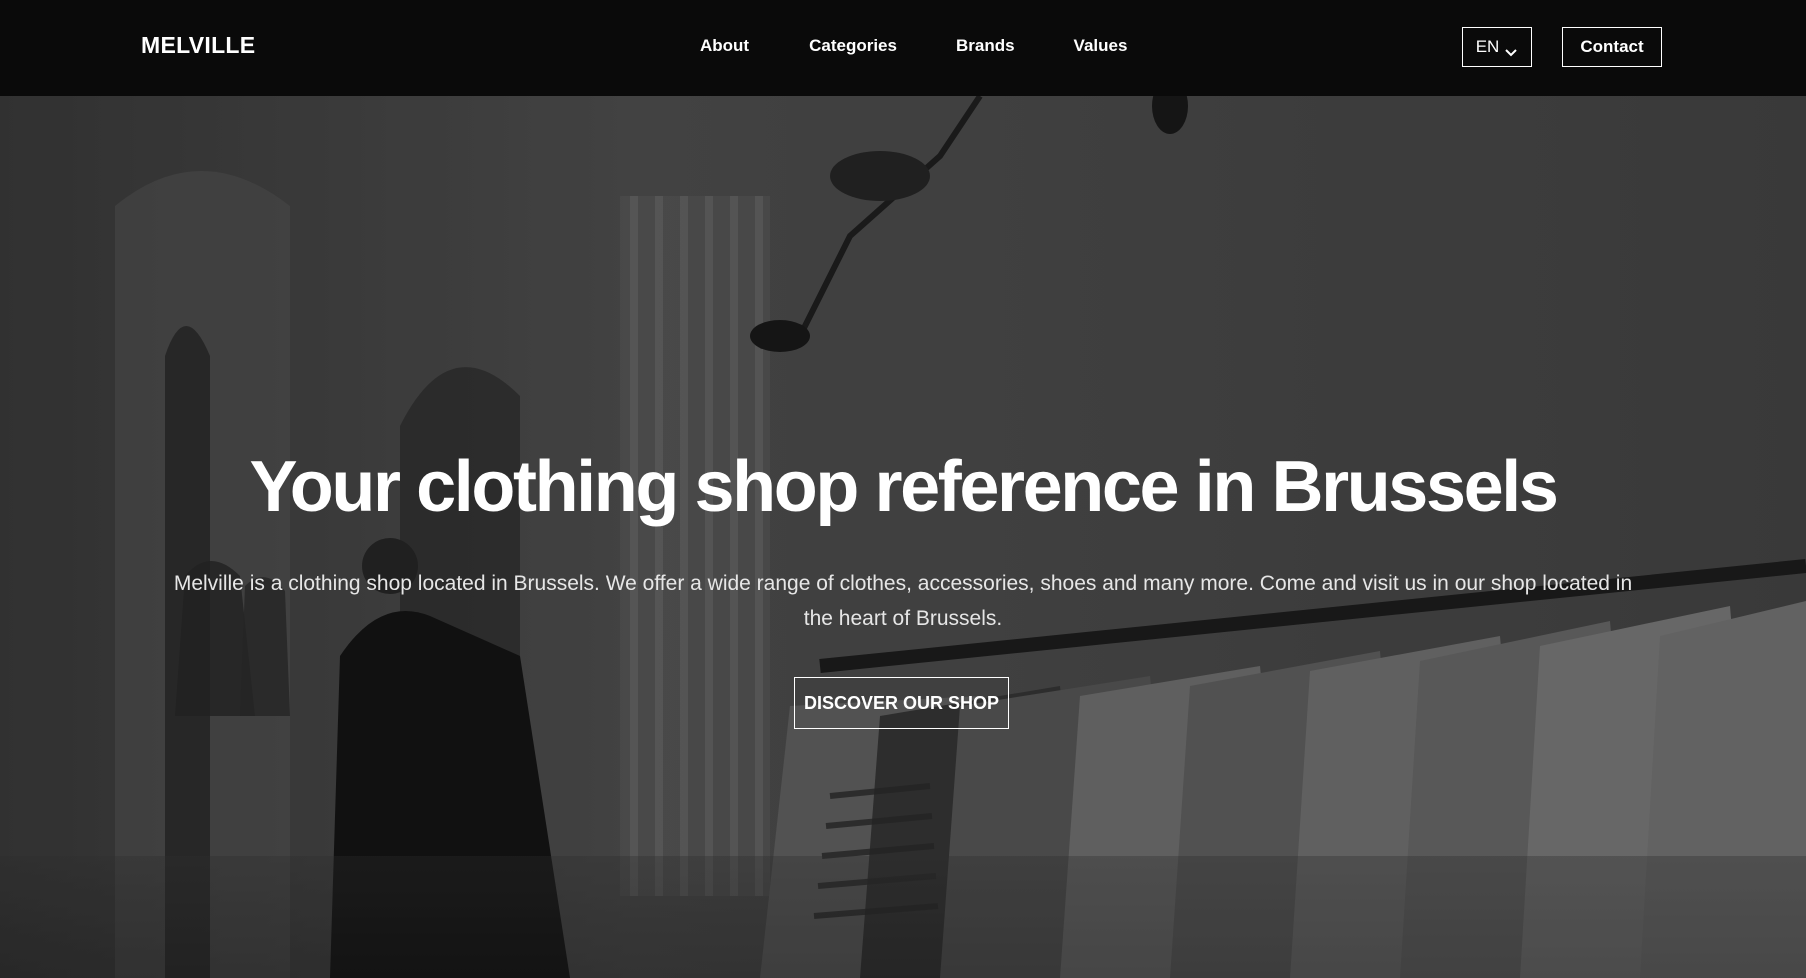 The image size is (1806, 978). I want to click on language-selector: EN, so click(1497, 47).